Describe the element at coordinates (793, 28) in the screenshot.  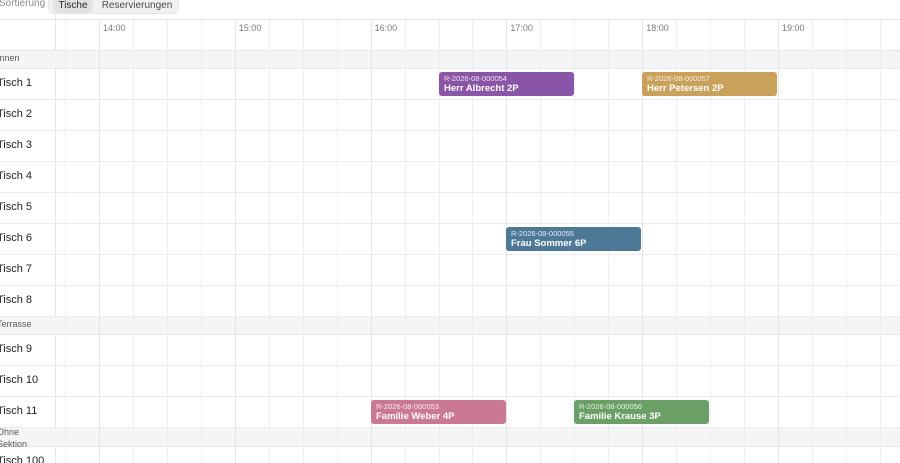
I see `time-label: 19:00` at that location.